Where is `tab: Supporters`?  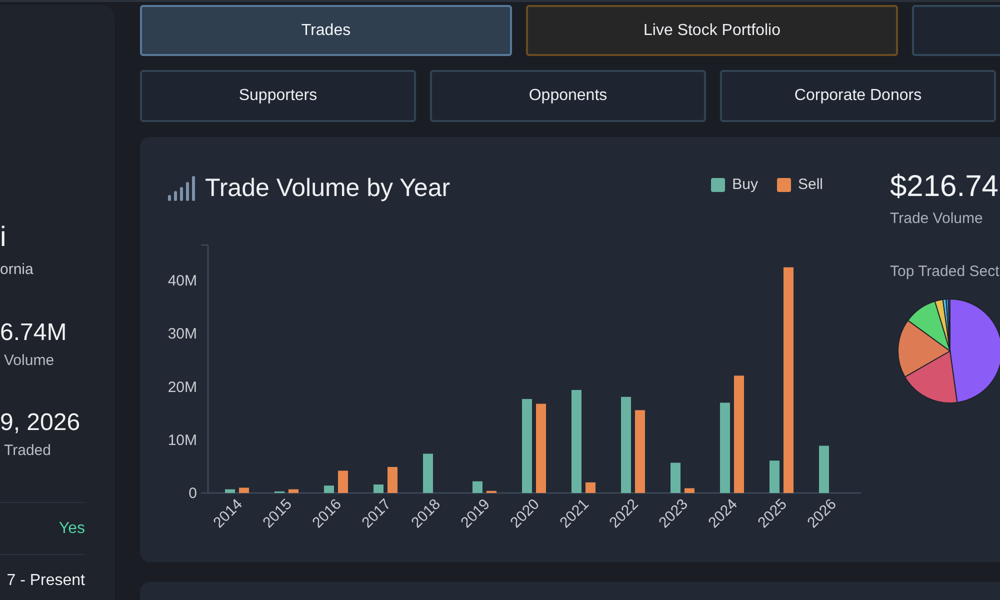 tab: Supporters is located at coordinates (278, 96).